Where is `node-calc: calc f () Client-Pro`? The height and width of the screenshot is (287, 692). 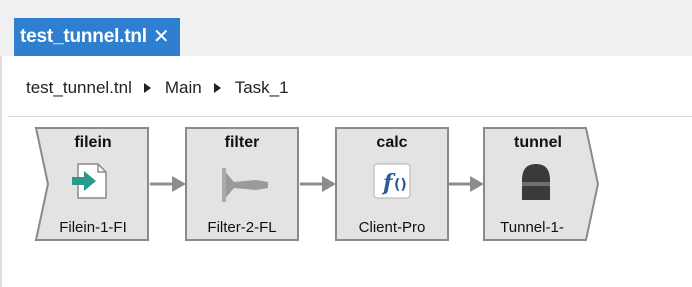
node-calc: calc f () Client-Pro is located at coordinates (392, 184).